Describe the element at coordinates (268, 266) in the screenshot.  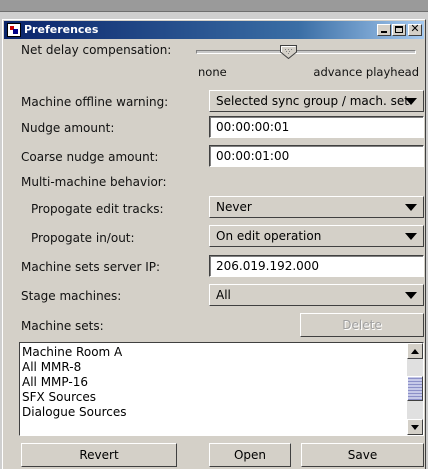
I see `server-ip-value: 206.019.192.000` at that location.